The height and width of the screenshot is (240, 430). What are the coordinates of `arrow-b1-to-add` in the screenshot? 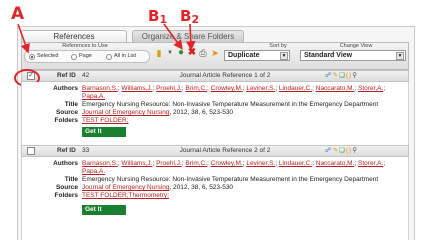 It's located at (173, 36).